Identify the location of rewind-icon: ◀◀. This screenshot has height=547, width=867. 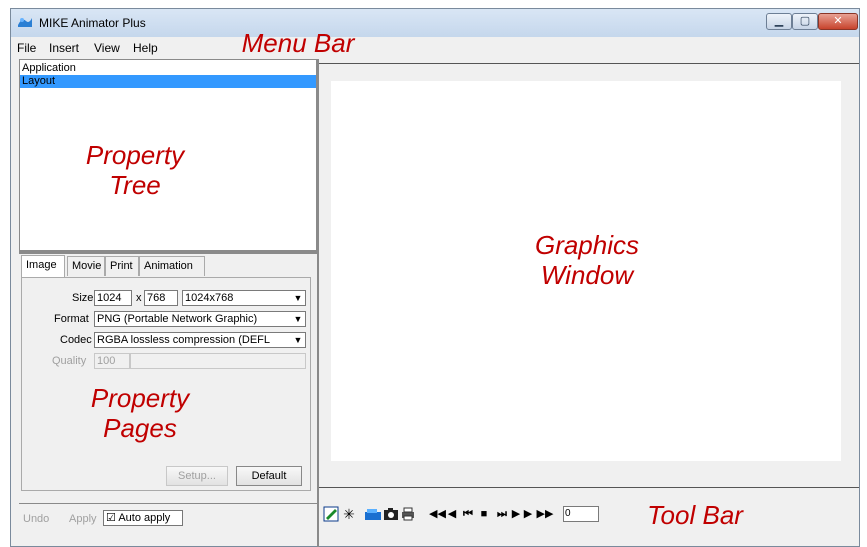
(437, 514).